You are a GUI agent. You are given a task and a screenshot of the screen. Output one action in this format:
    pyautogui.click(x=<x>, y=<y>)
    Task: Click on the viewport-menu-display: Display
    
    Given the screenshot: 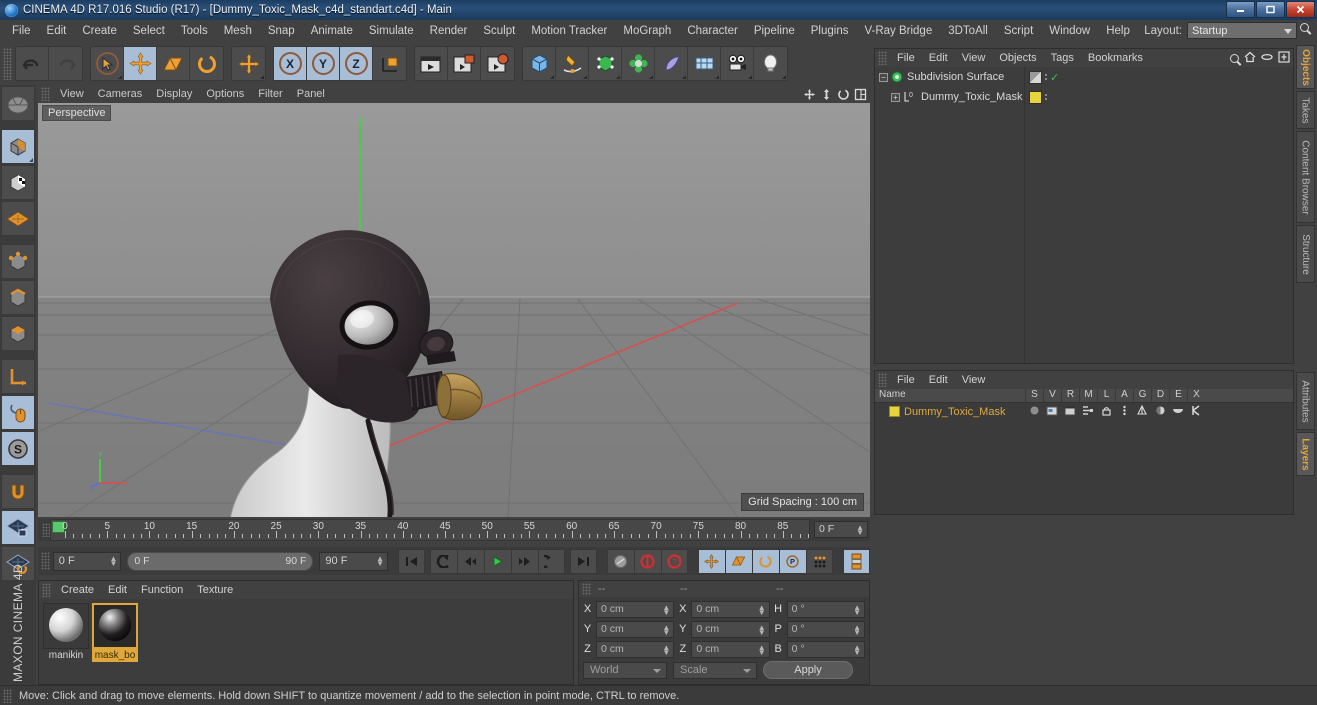 What is the action you would take?
    pyautogui.click(x=174, y=94)
    